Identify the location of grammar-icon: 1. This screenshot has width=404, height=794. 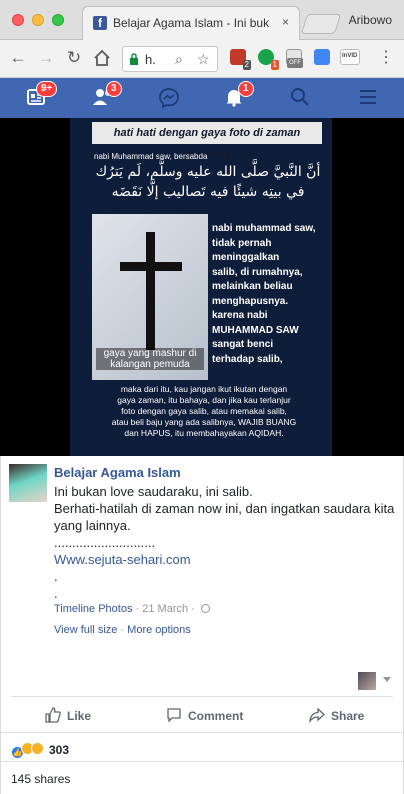
(268, 59).